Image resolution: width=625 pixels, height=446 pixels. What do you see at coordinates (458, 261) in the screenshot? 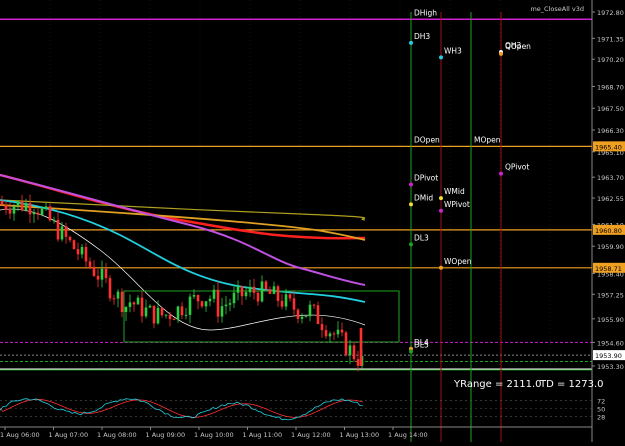
I see `pivot-label: WOpen` at bounding box center [458, 261].